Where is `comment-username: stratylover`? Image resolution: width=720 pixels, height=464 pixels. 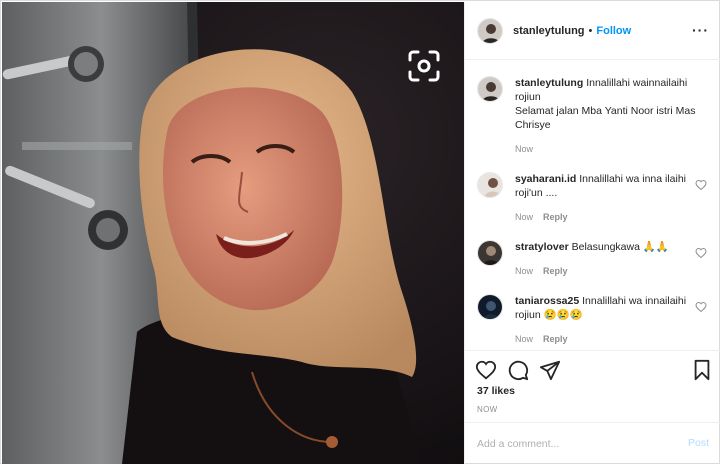
comment-username: stratylover is located at coordinates (542, 247).